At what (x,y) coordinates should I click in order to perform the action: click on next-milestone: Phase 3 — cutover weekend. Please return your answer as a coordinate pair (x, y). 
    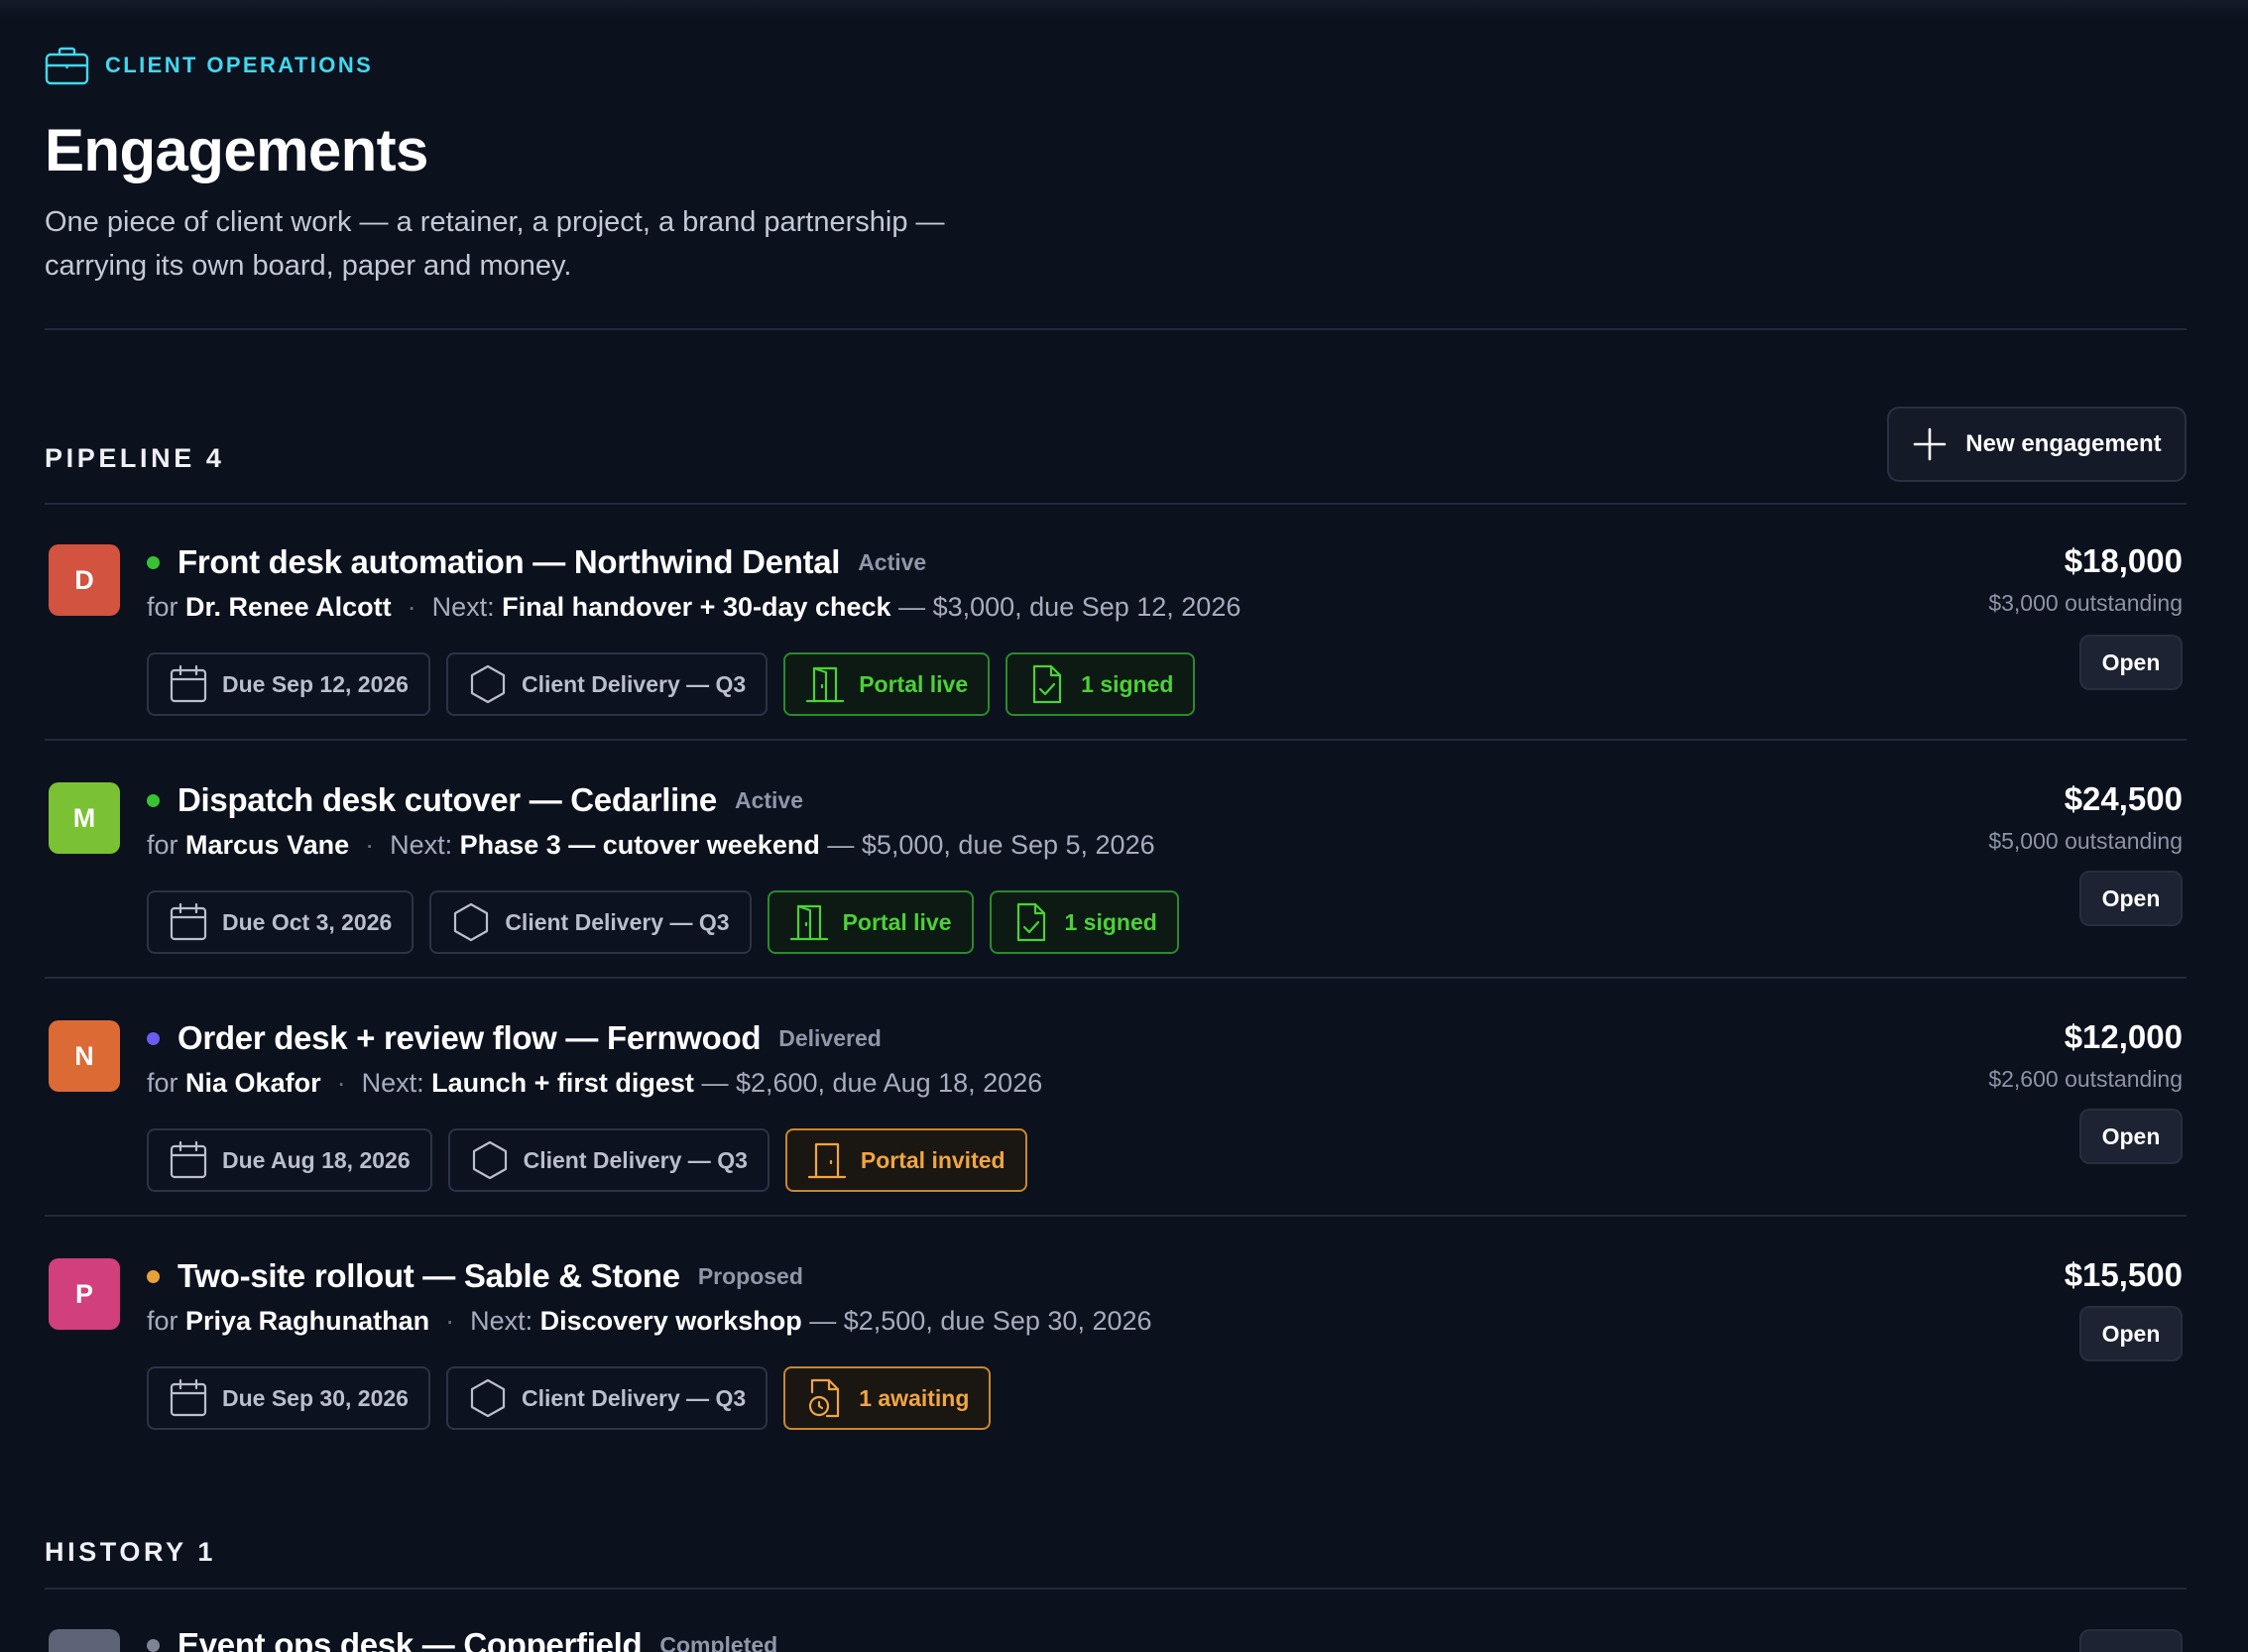
    Looking at the image, I should click on (639, 845).